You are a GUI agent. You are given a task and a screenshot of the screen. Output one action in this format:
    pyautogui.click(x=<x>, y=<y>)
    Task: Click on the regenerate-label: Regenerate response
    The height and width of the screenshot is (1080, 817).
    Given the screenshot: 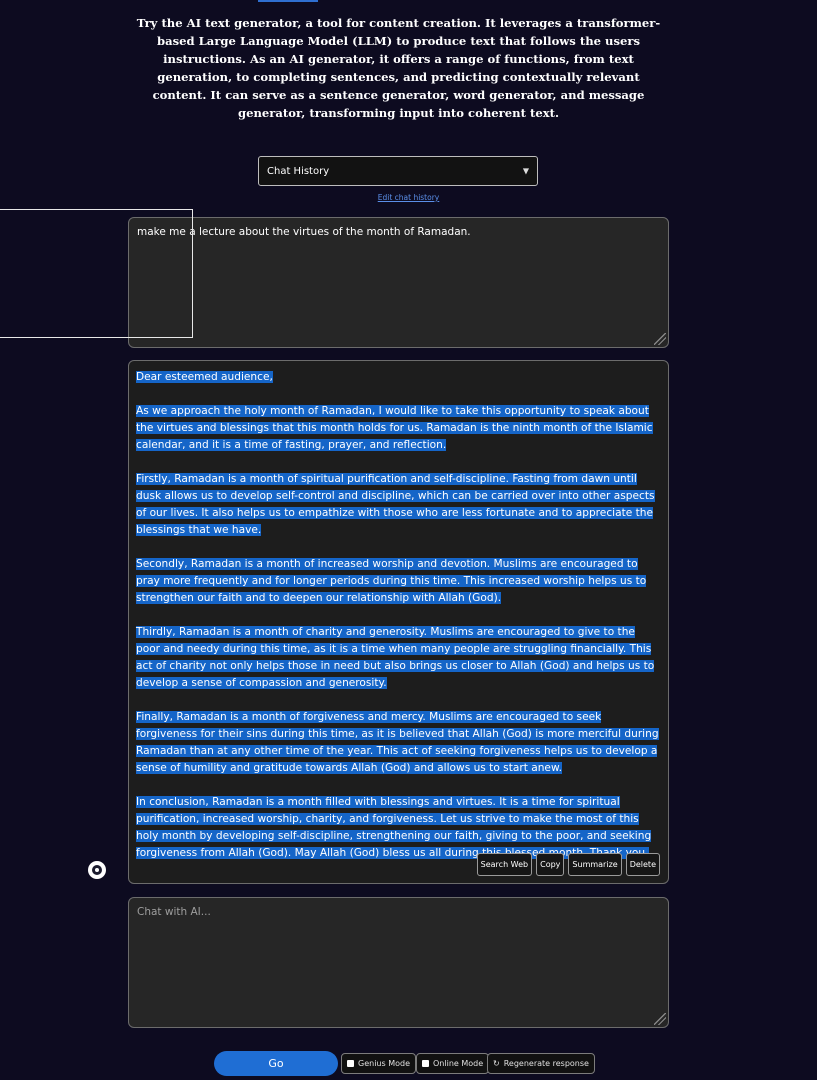 What is the action you would take?
    pyautogui.click(x=546, y=1063)
    